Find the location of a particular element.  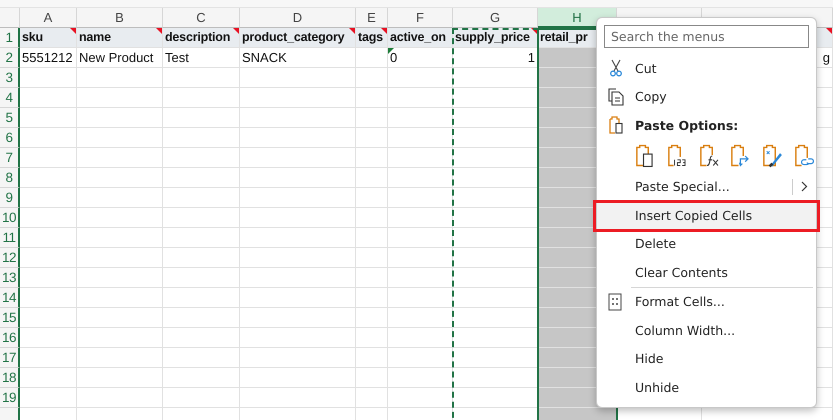

paste-link-icon is located at coordinates (804, 156).